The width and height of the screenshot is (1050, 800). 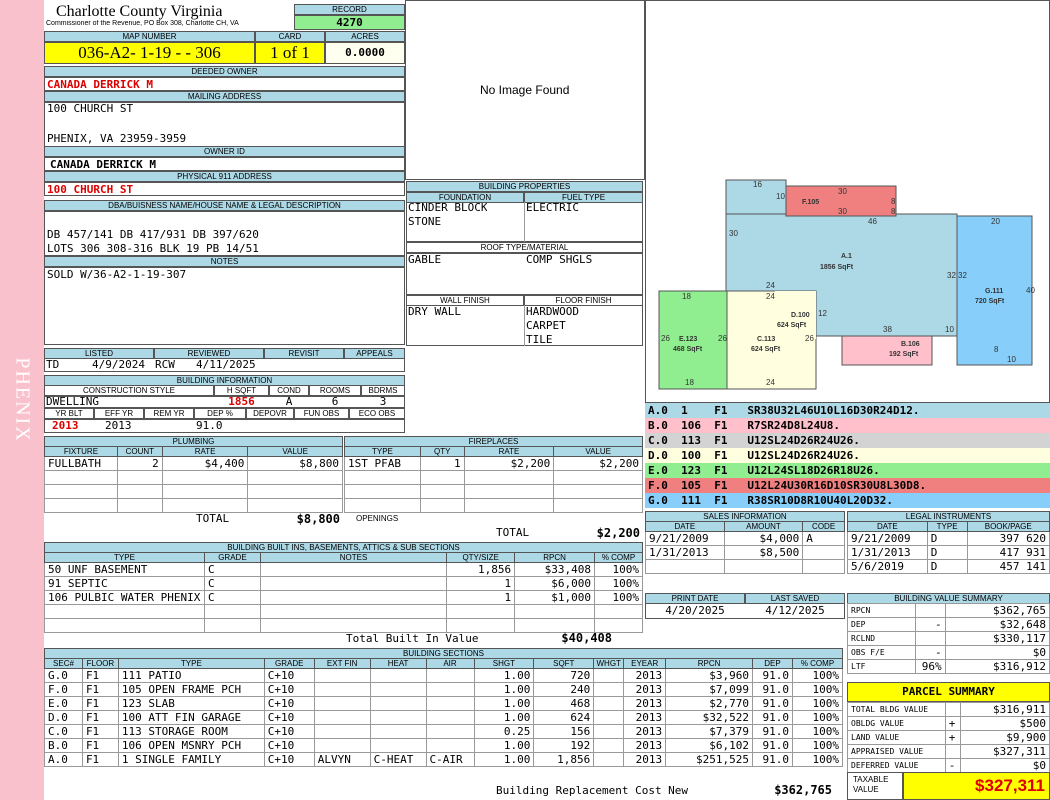 What do you see at coordinates (1004, 723) in the screenshot?
I see `parcel-cell: $500` at bounding box center [1004, 723].